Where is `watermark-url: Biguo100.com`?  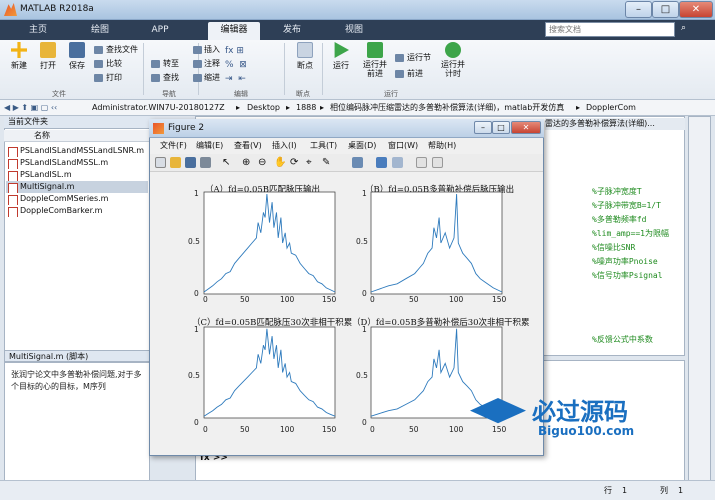
watermark-url: Biguo100.com is located at coordinates (586, 431).